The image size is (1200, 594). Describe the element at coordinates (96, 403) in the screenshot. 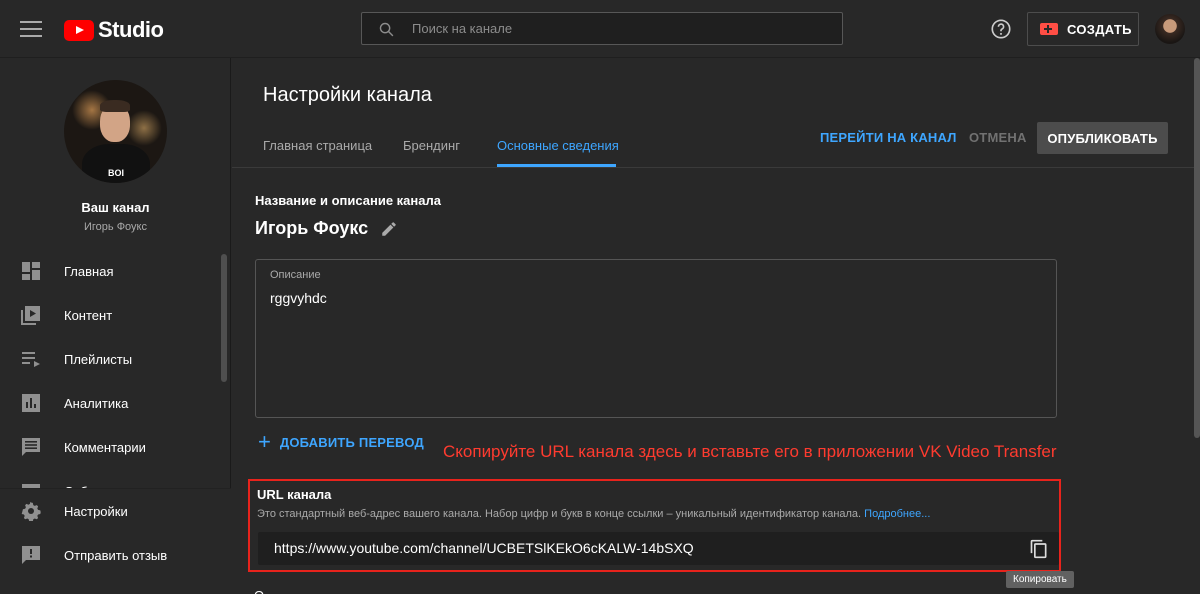

I see `sidebar-item-label: Аналитика` at that location.